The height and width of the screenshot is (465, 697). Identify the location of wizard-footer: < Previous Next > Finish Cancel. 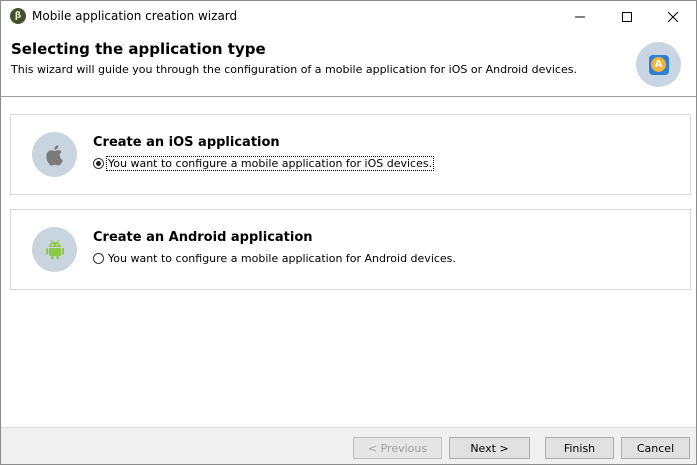
(348, 446).